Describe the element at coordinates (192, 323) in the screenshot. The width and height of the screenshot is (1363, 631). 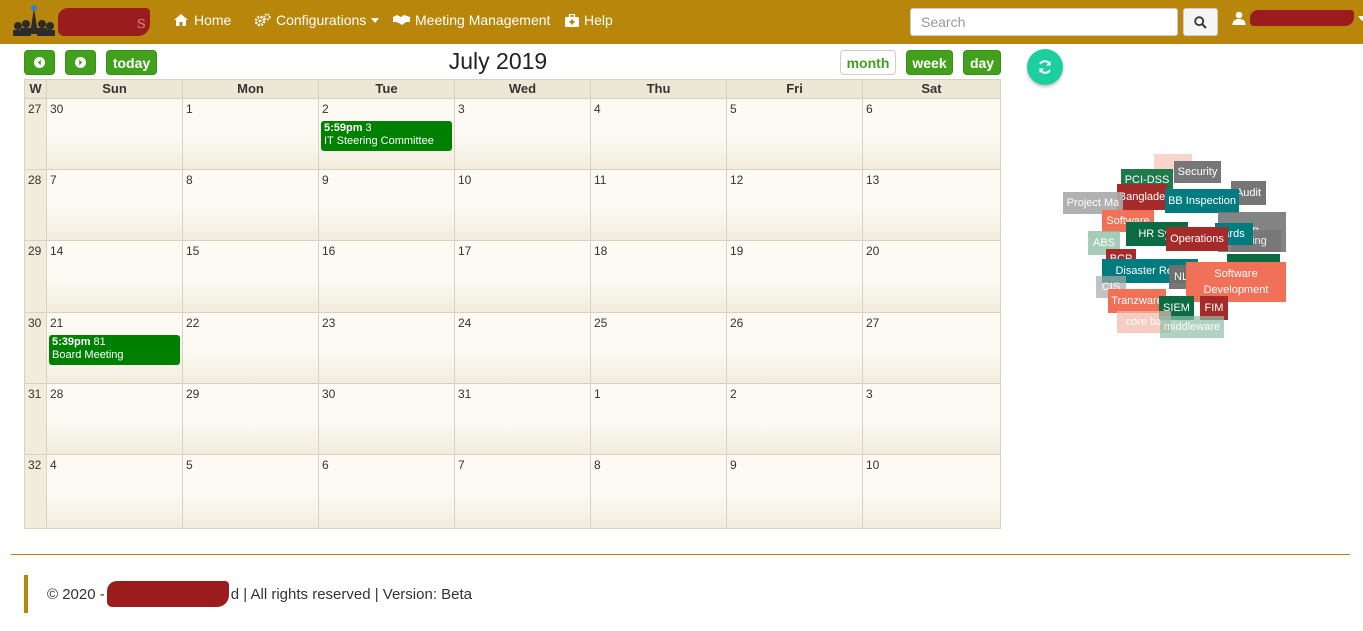
I see `day-number: 22` at that location.